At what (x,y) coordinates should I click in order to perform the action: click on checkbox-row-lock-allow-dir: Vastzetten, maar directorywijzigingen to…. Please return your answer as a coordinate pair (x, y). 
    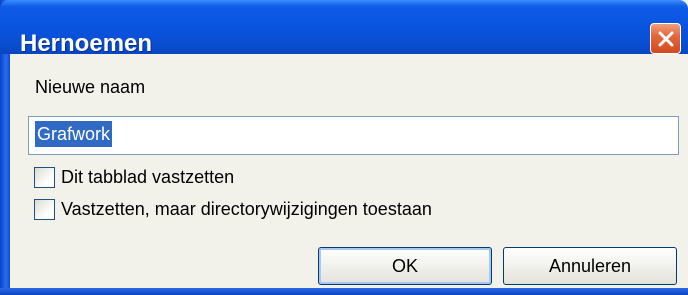
    Looking at the image, I should click on (233, 209).